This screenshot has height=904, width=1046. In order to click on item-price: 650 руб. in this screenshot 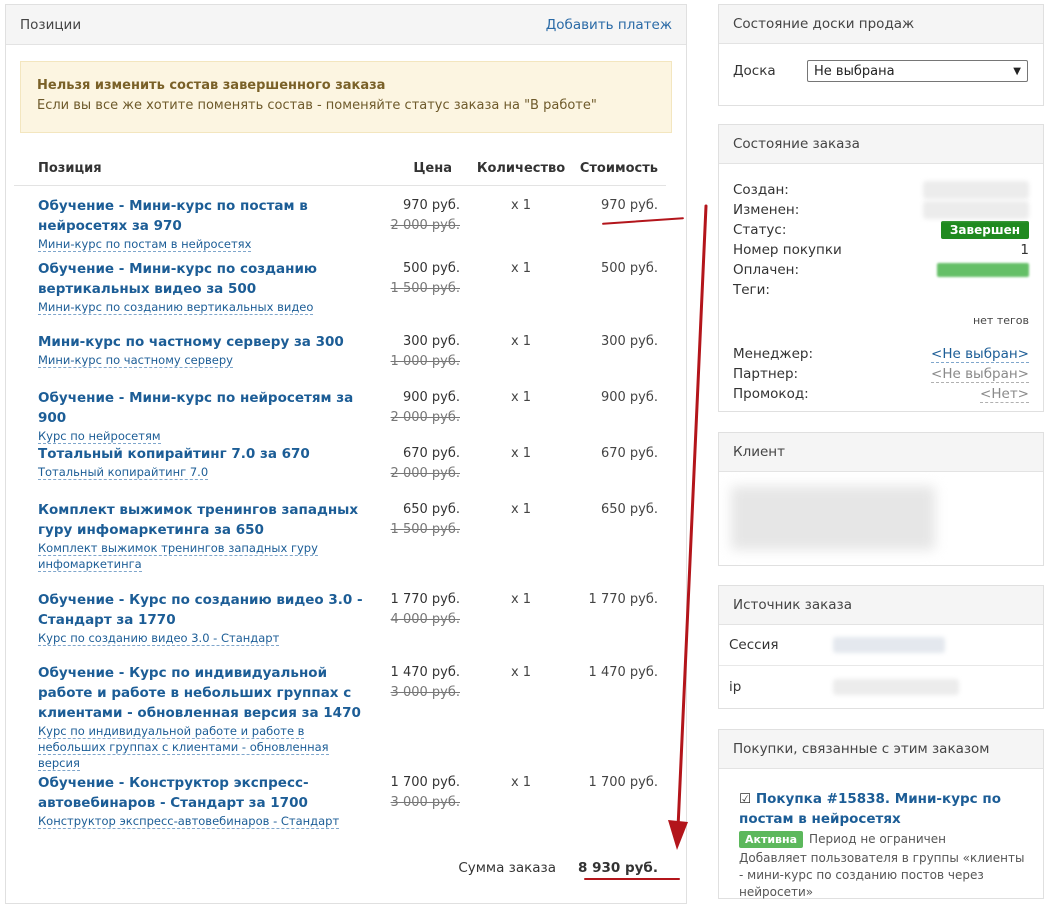, I will do `click(431, 509)`.